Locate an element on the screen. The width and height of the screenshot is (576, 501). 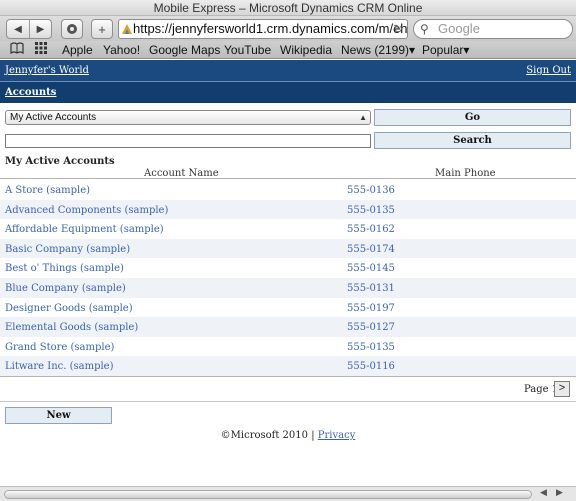
account-name: Elemental Goods (sample) is located at coordinates (71, 327).